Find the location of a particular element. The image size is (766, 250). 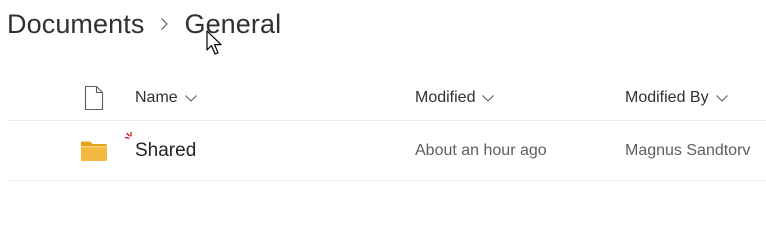

column-header-modified-by: Modified By is located at coordinates (695, 98).